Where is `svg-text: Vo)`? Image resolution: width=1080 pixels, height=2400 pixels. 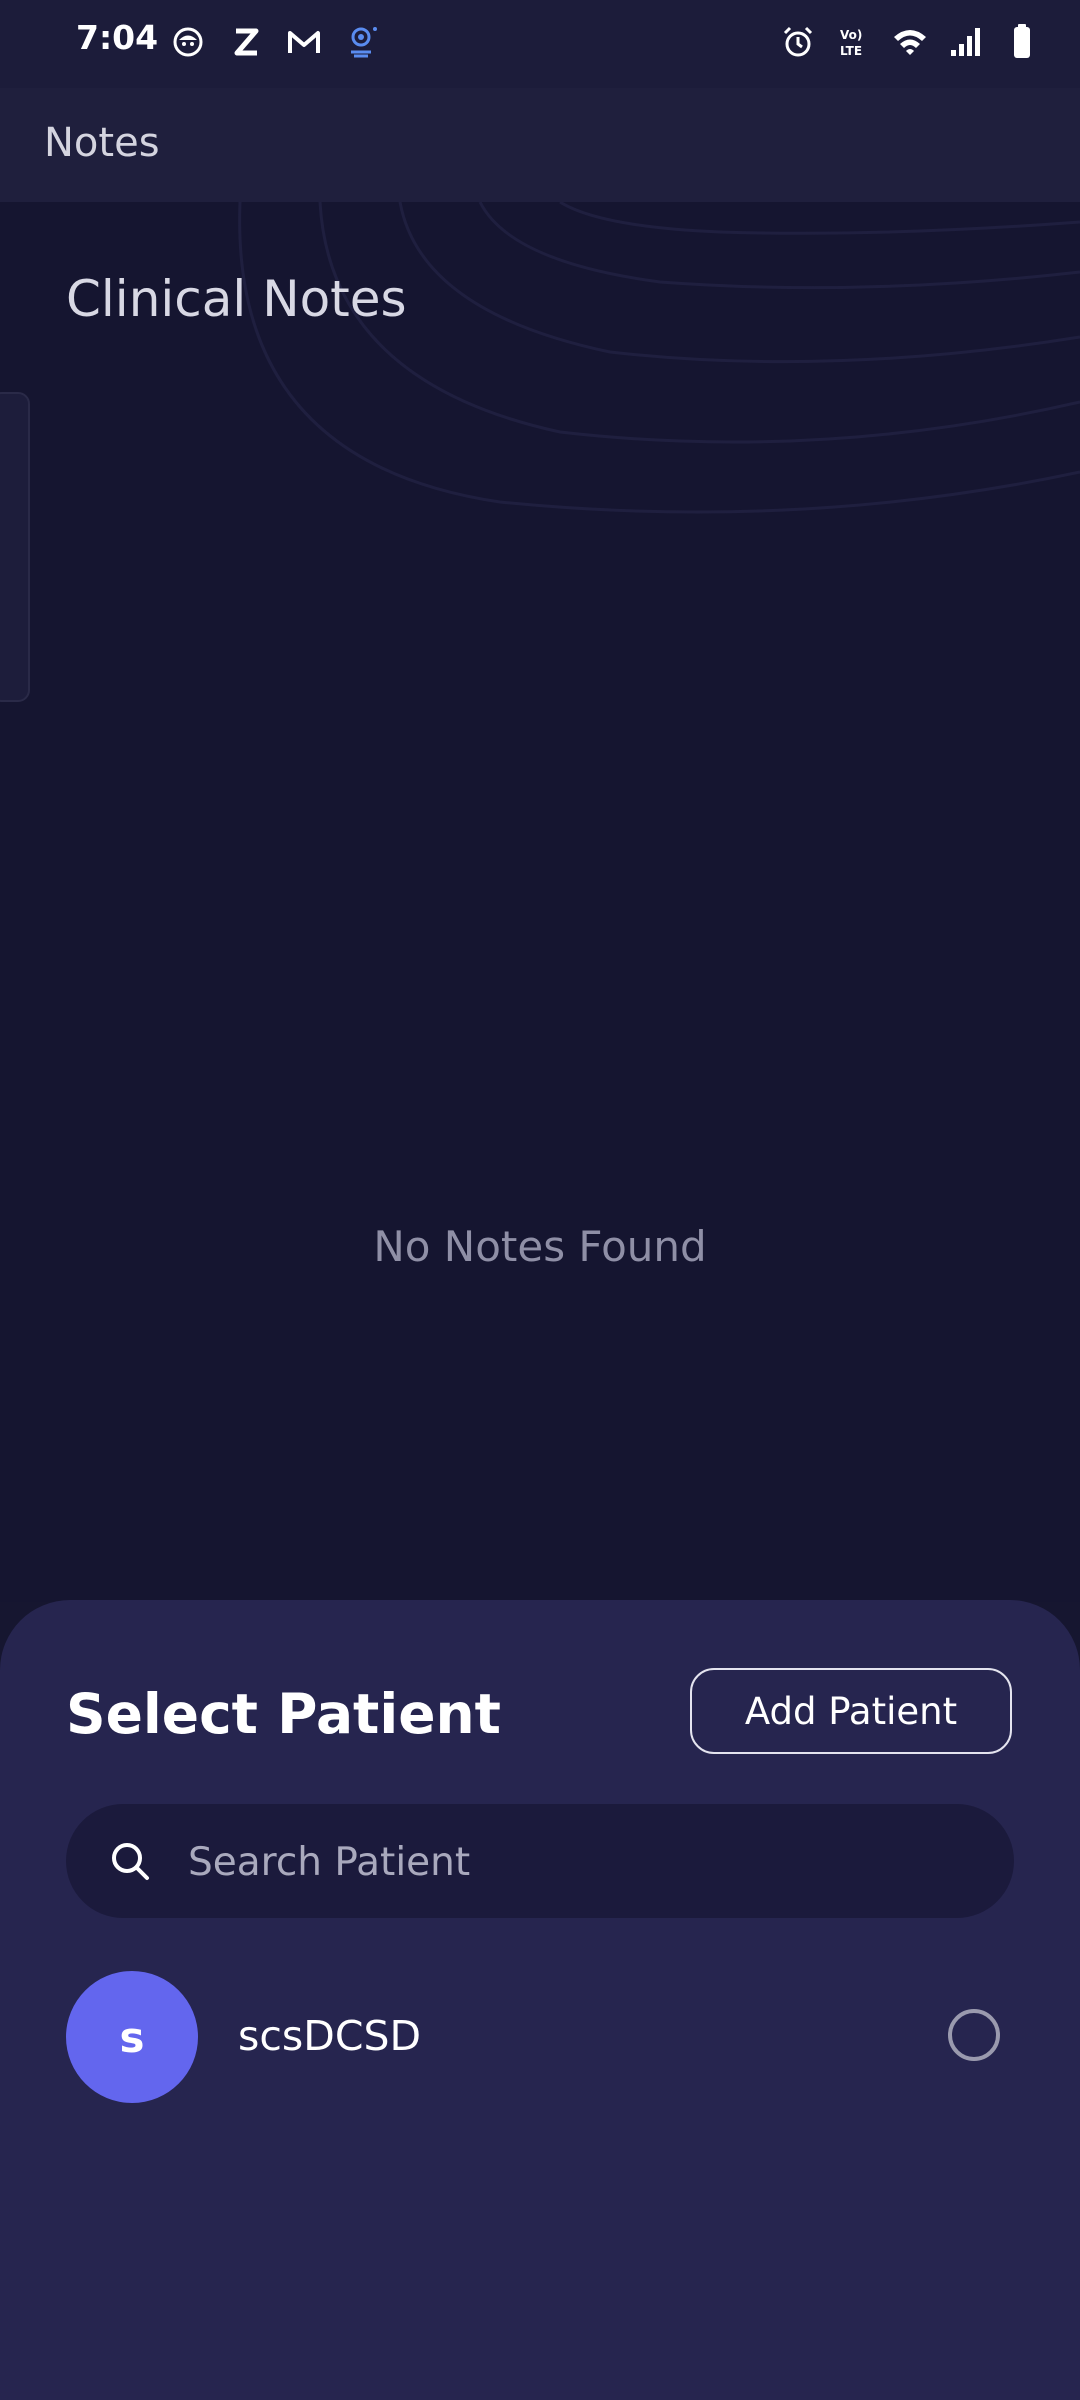 svg-text: Vo) is located at coordinates (851, 35).